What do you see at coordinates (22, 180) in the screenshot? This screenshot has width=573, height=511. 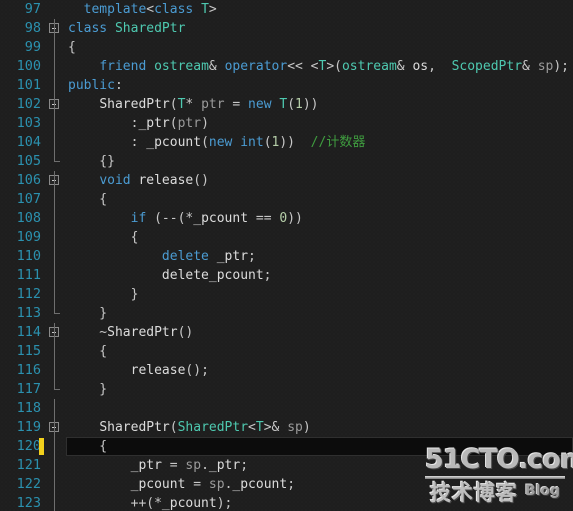 I see `line-number-gutter: 106` at bounding box center [22, 180].